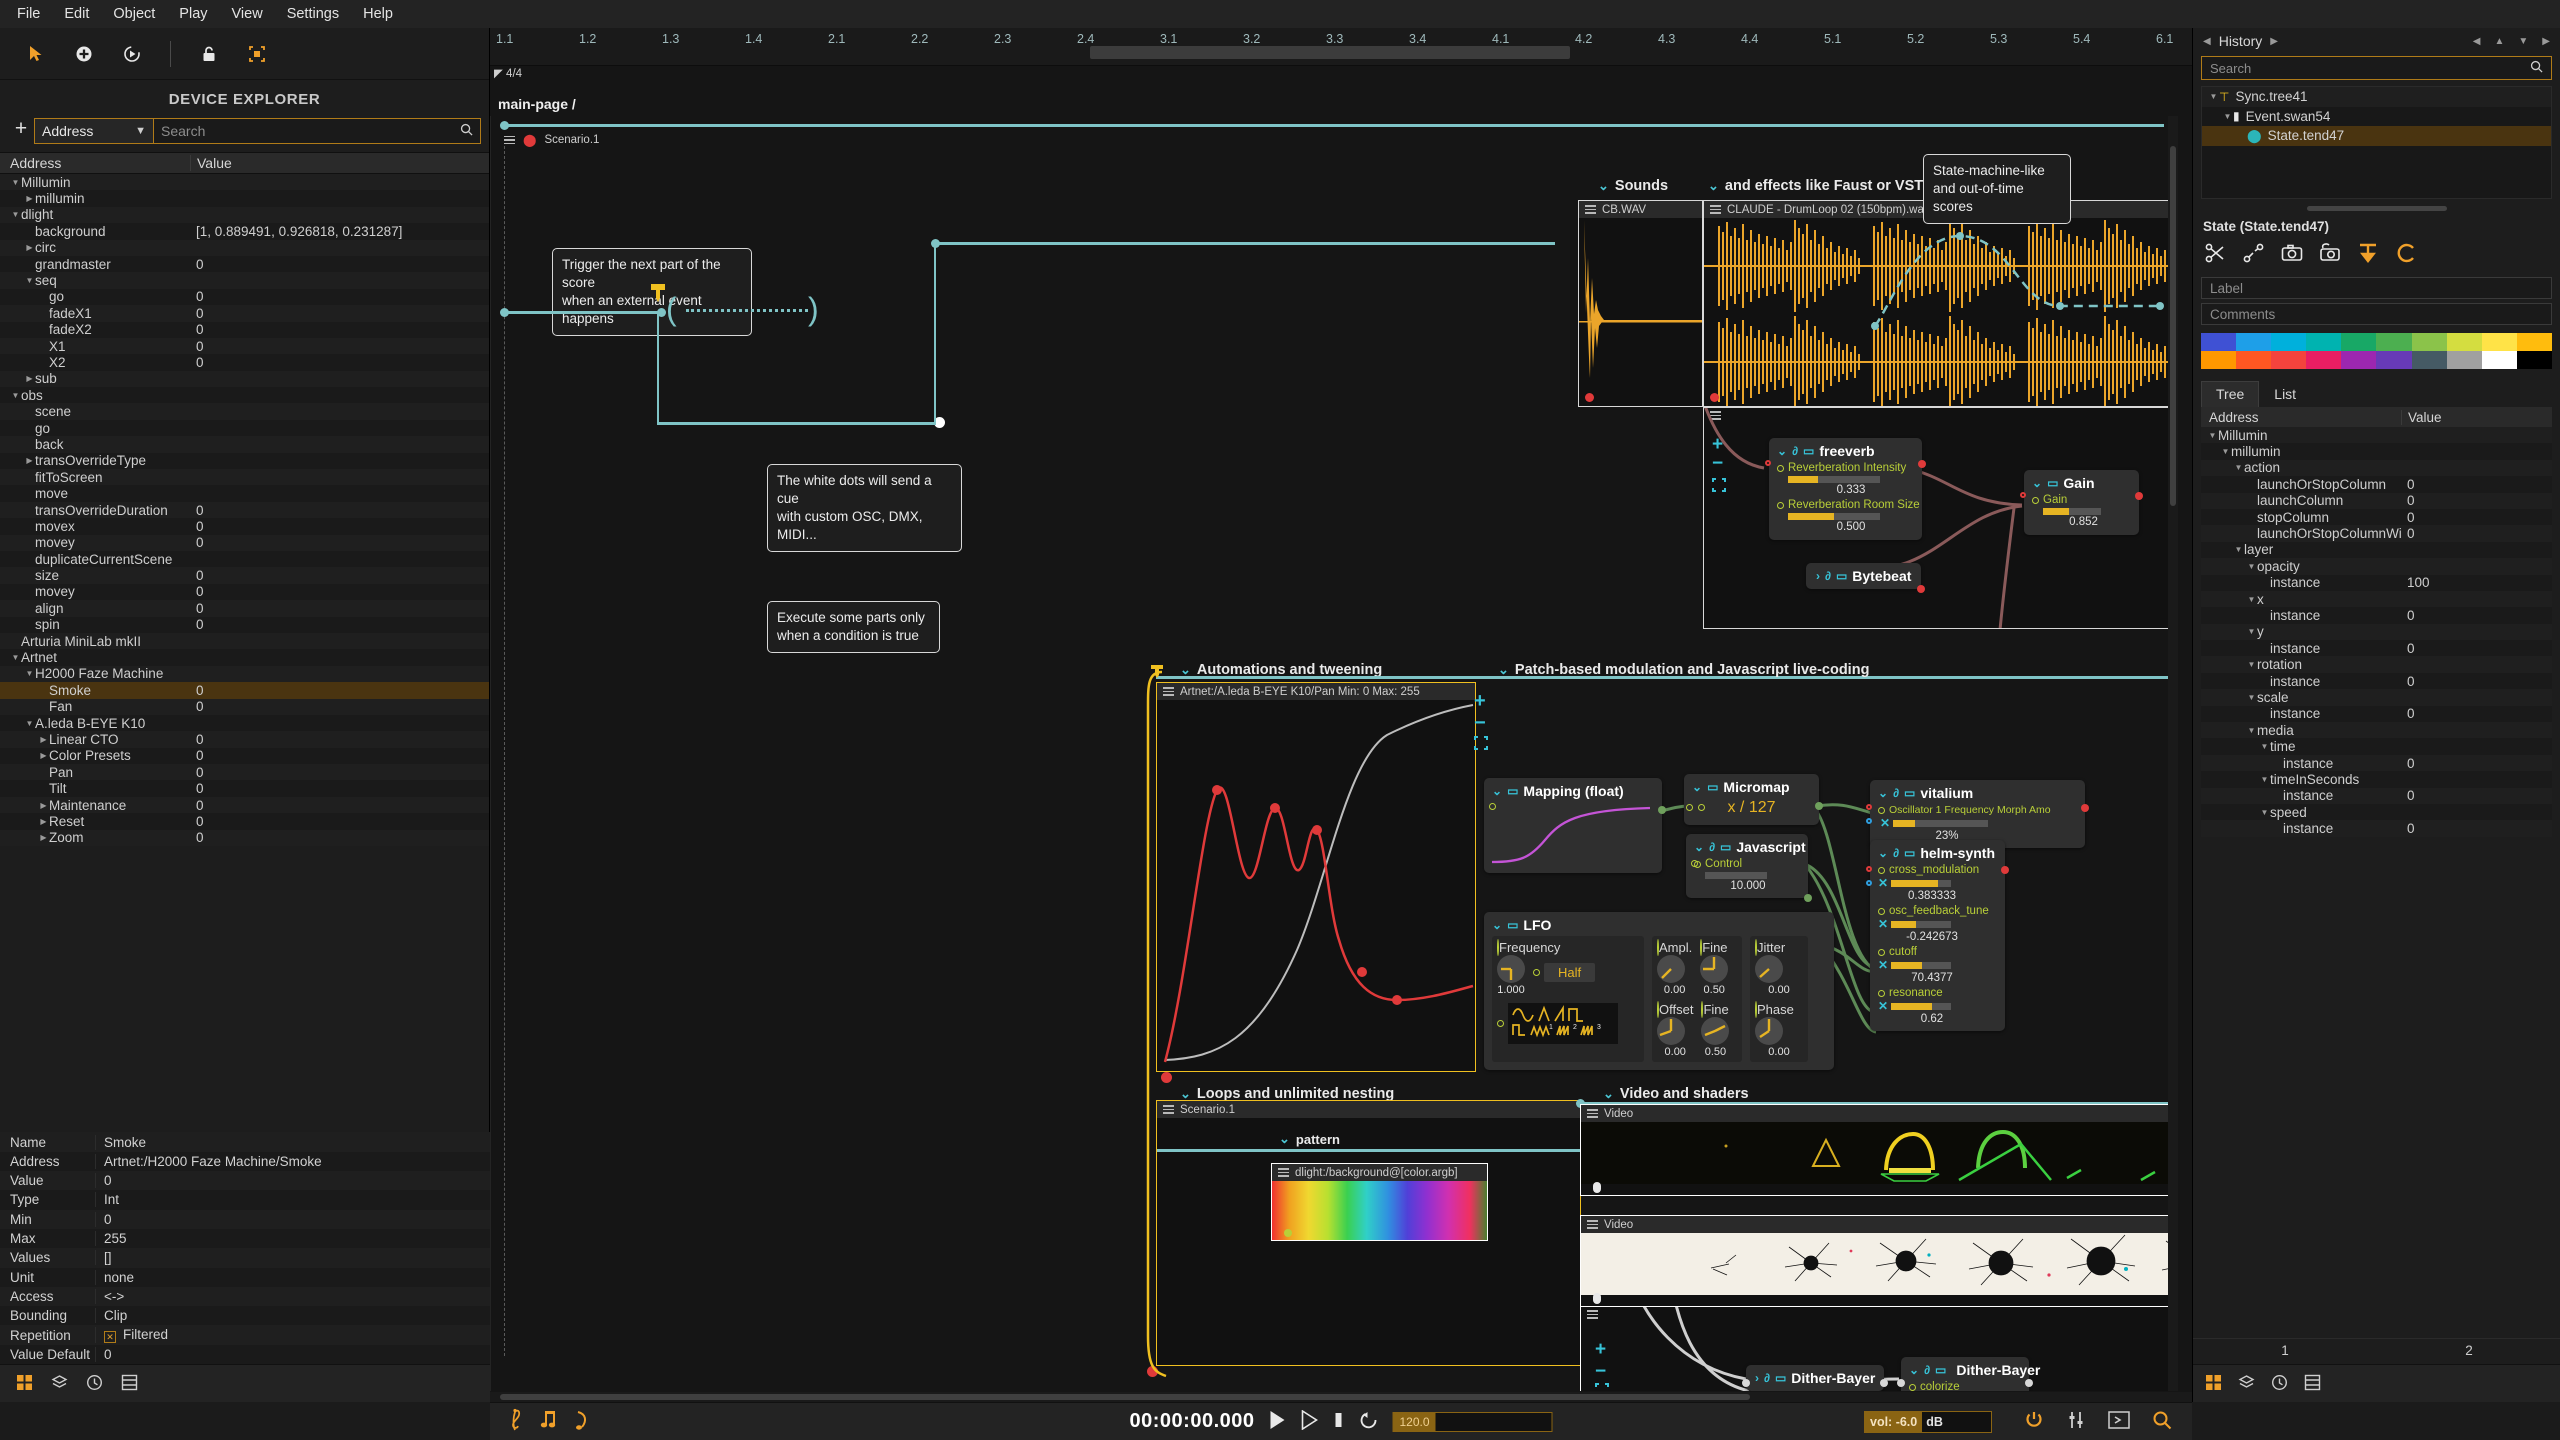  Describe the element at coordinates (292, 1296) in the screenshot. I see `inspector-value: <->` at that location.